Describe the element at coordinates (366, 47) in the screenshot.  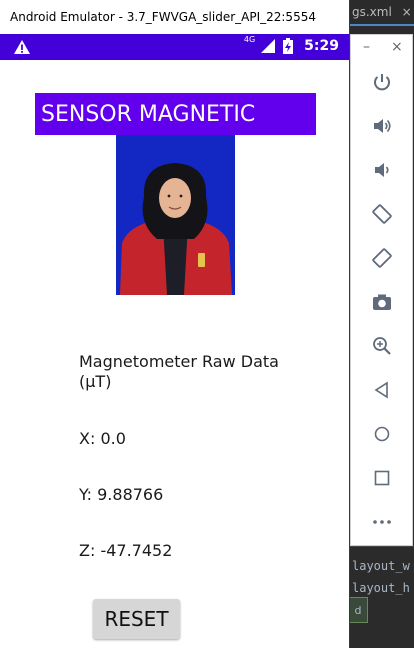
I see `minimize-button: –` at that location.